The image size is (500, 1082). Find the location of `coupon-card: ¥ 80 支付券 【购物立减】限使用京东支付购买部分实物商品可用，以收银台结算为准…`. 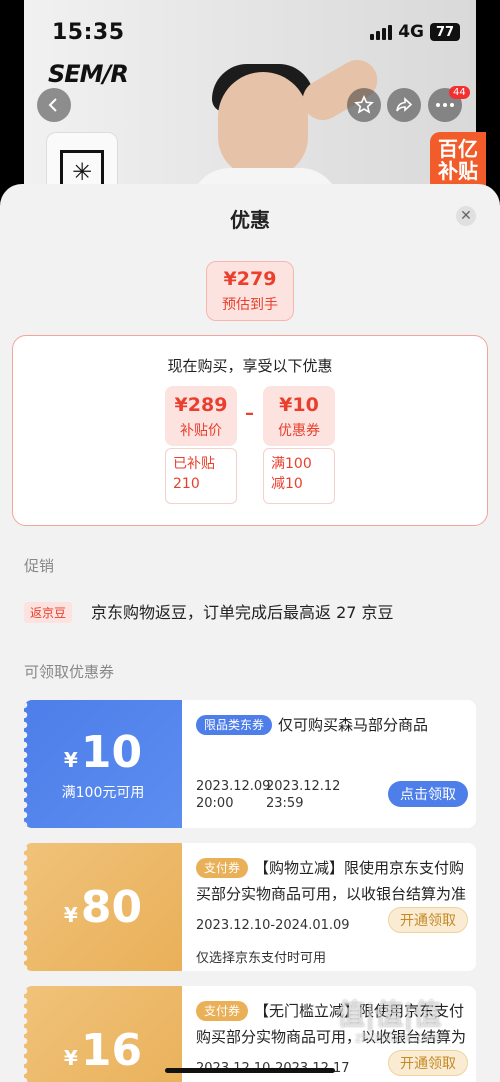

coupon-card: ¥ 80 支付券 【购物立减】限使用京东支付购买部分实物商品可用，以收银台结算为准… is located at coordinates (250, 907).